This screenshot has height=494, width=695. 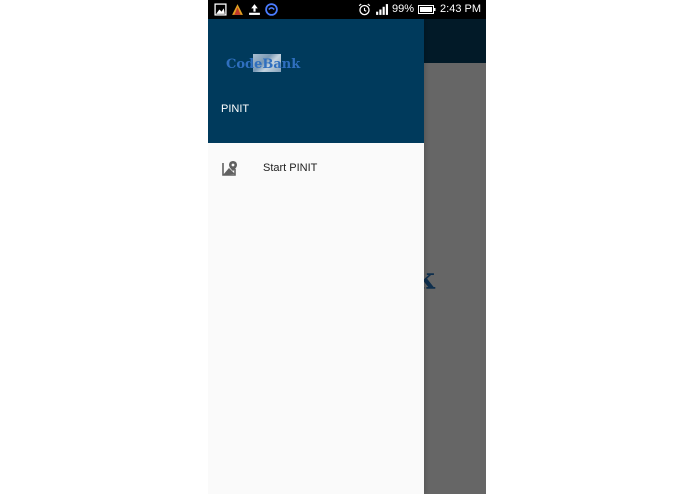 I want to click on alarm-icon, so click(x=364, y=9).